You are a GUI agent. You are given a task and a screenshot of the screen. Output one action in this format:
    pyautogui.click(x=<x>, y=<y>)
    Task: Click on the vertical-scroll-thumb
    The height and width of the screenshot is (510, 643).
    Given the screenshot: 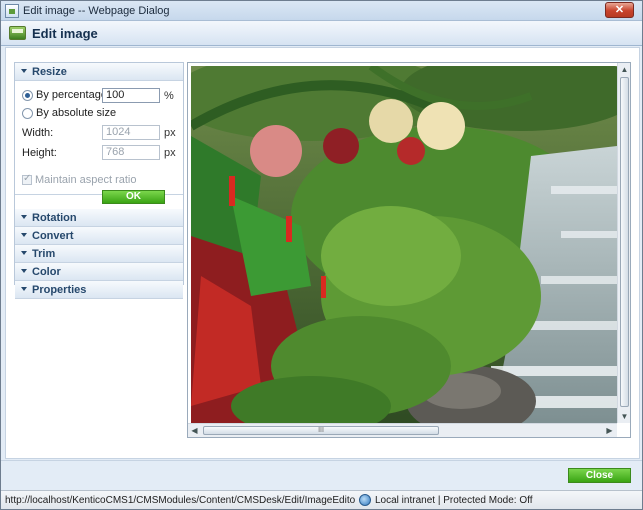 What is the action you would take?
    pyautogui.click(x=624, y=242)
    